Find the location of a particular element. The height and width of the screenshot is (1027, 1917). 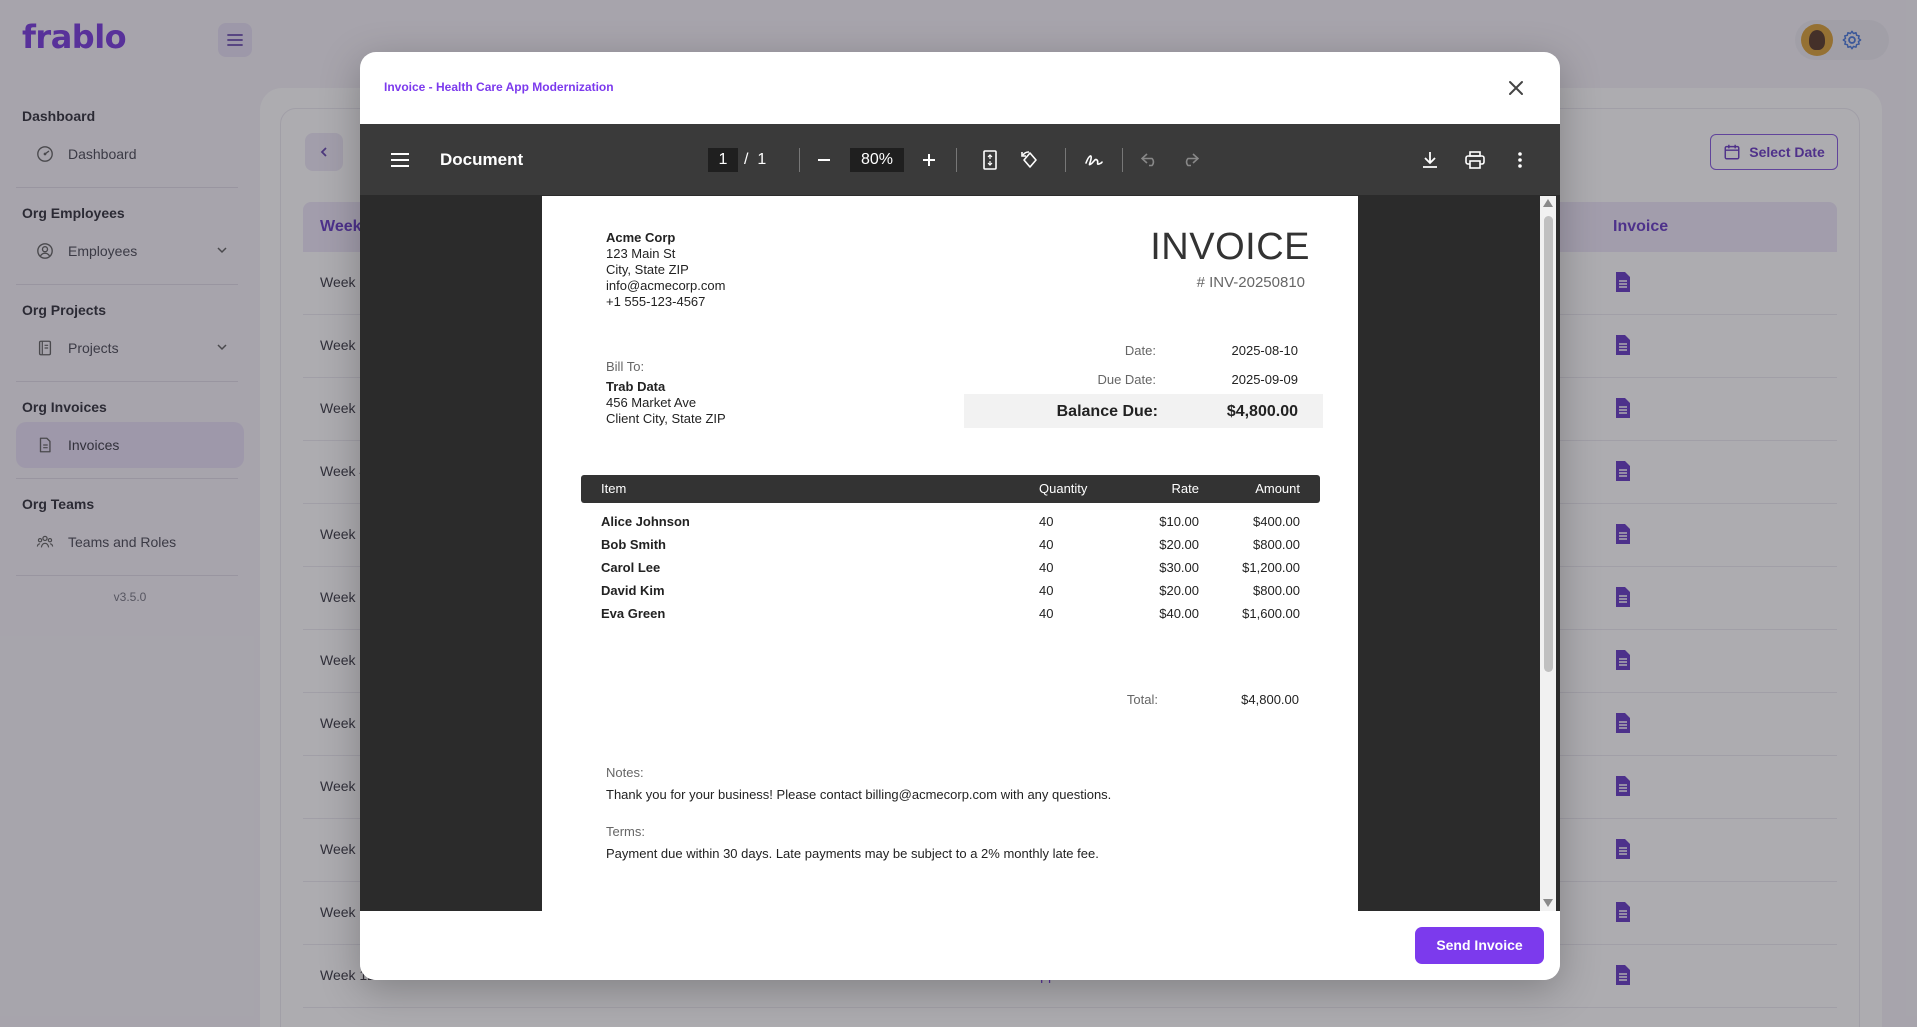

column-header-item: Item is located at coordinates (614, 488).